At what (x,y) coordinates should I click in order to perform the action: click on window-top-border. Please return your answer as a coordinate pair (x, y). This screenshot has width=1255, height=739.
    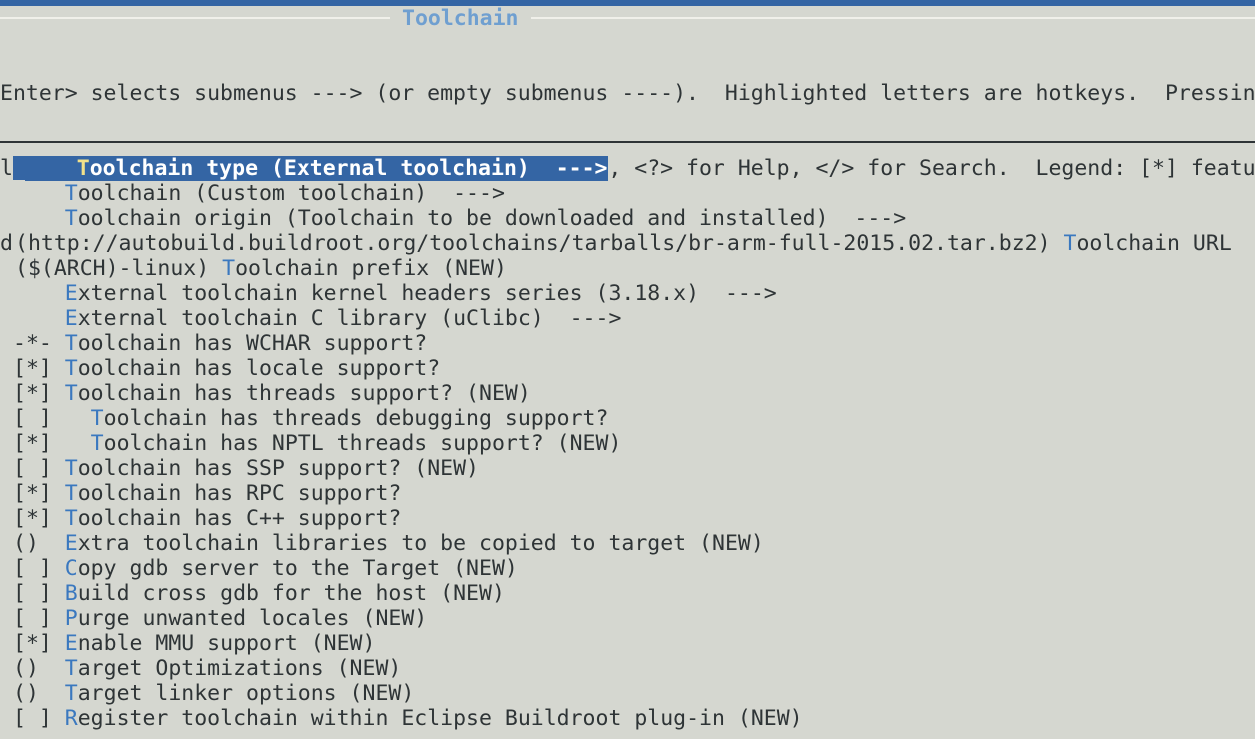
    Looking at the image, I should click on (627, 3).